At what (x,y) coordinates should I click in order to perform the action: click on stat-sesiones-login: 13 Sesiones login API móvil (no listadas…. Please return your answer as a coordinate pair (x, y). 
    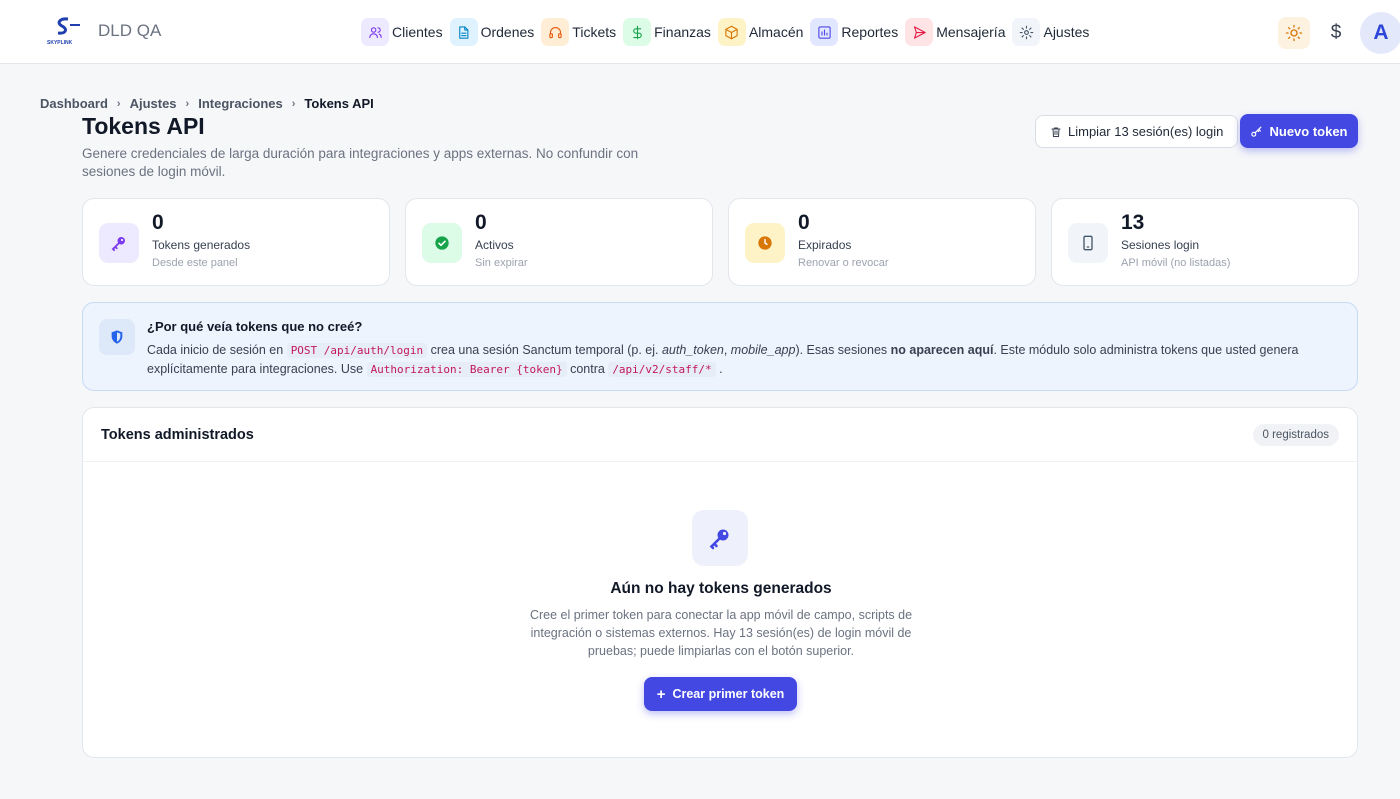
    Looking at the image, I should click on (1205, 242).